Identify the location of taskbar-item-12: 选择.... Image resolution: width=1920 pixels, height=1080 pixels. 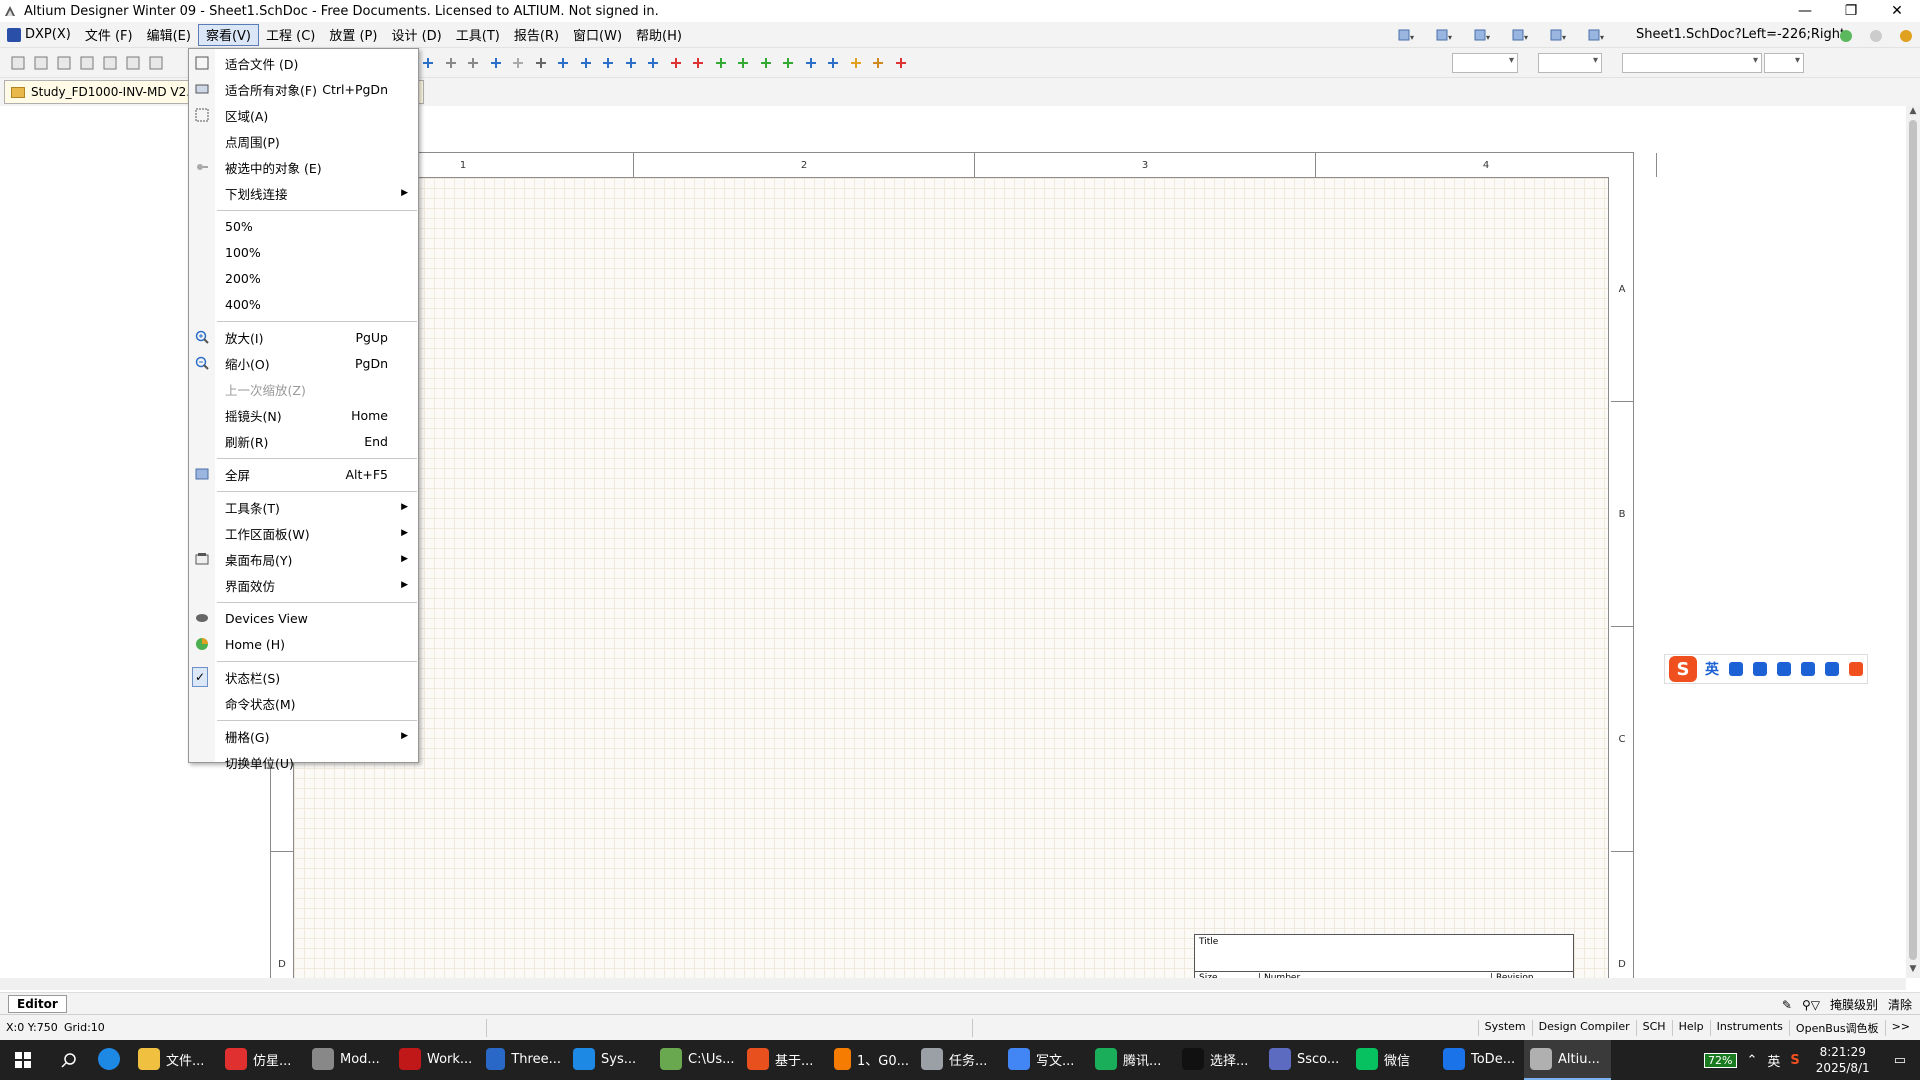
(1219, 1060).